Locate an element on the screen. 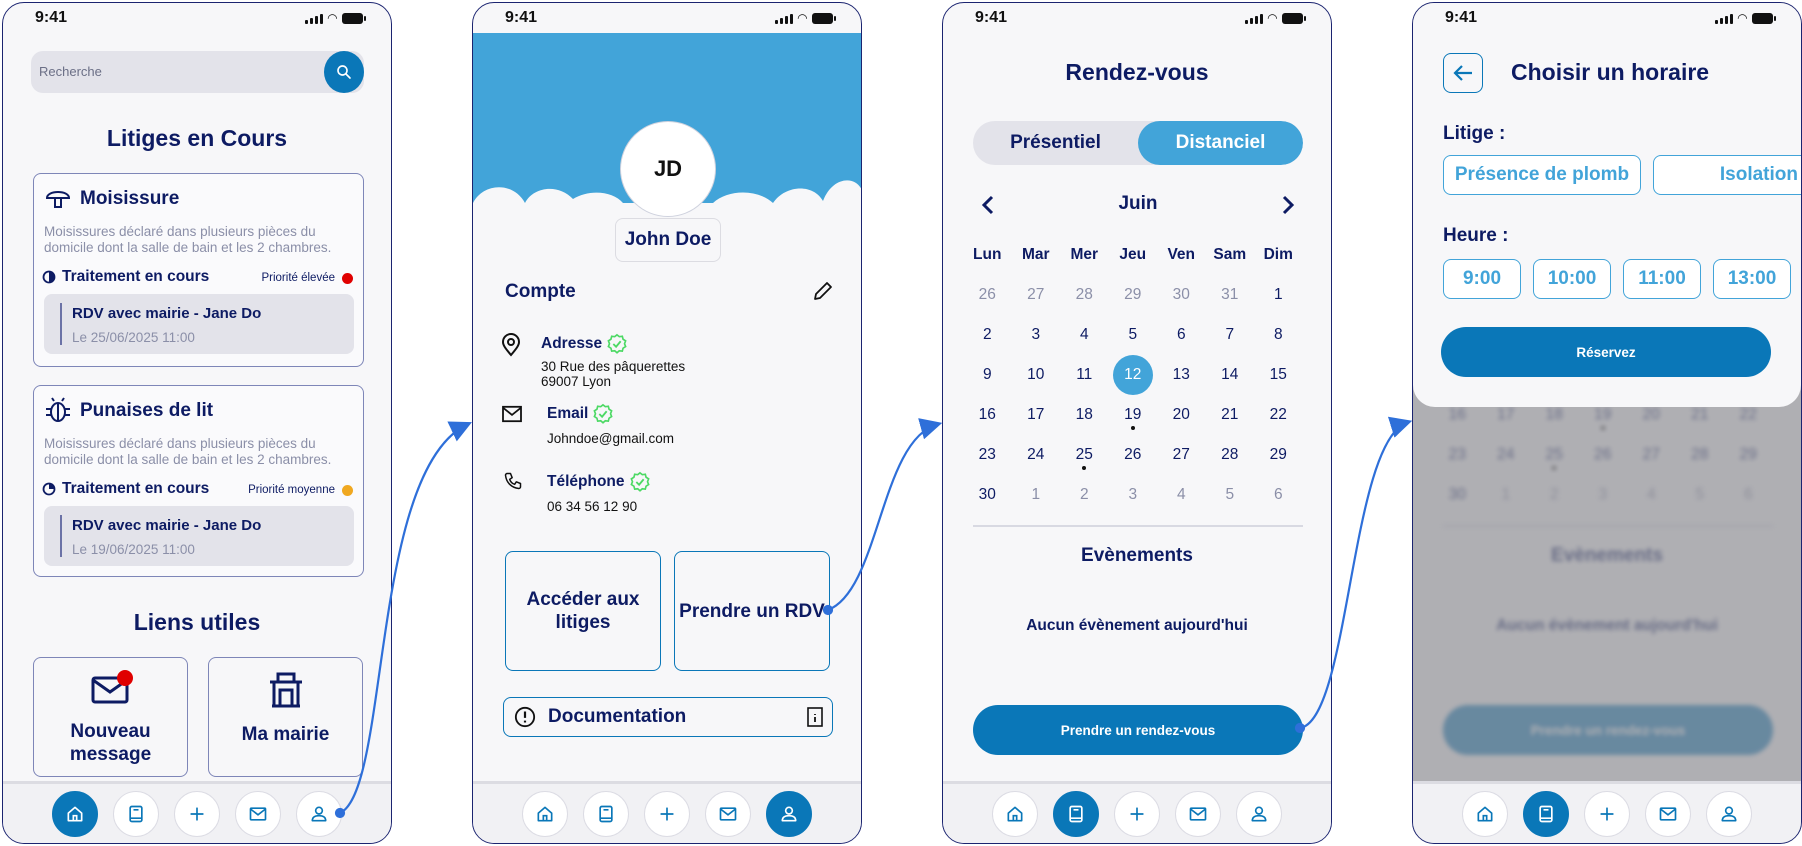 The height and width of the screenshot is (846, 1802). calendar-day: 10 is located at coordinates (1036, 375).